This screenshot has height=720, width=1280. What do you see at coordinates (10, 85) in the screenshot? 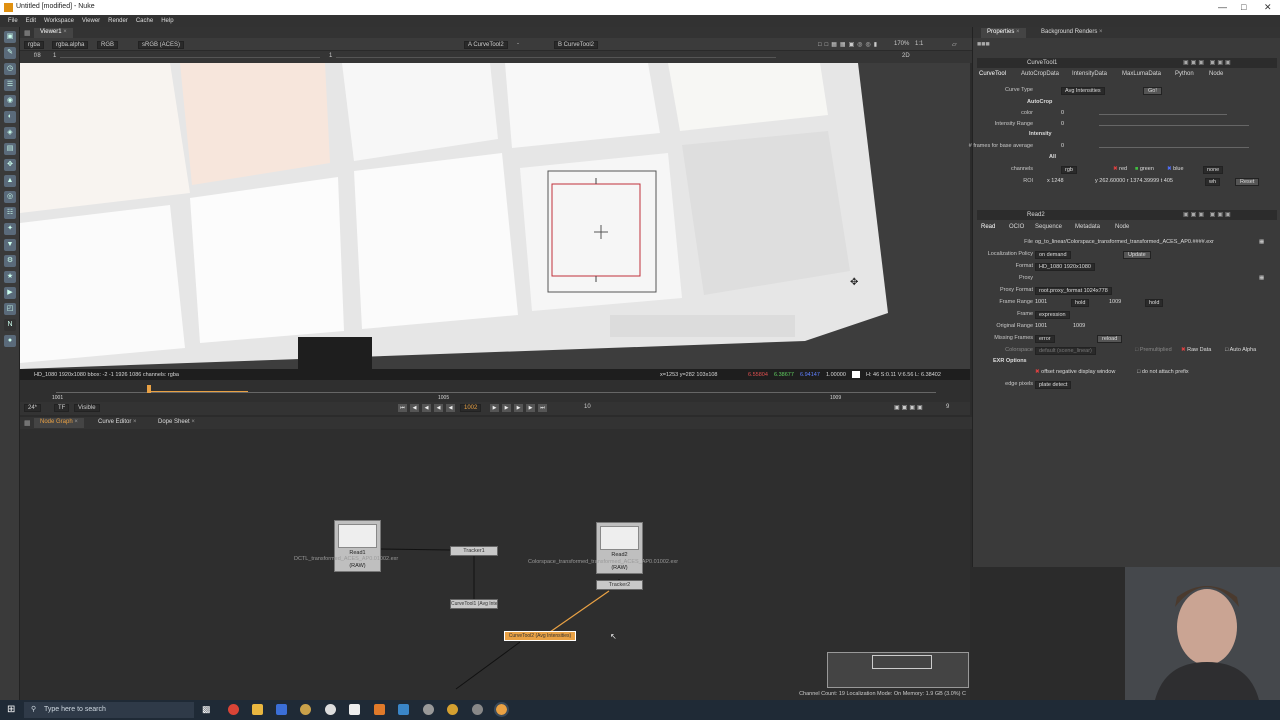
I see `channel-tool-icon: ☰` at bounding box center [10, 85].